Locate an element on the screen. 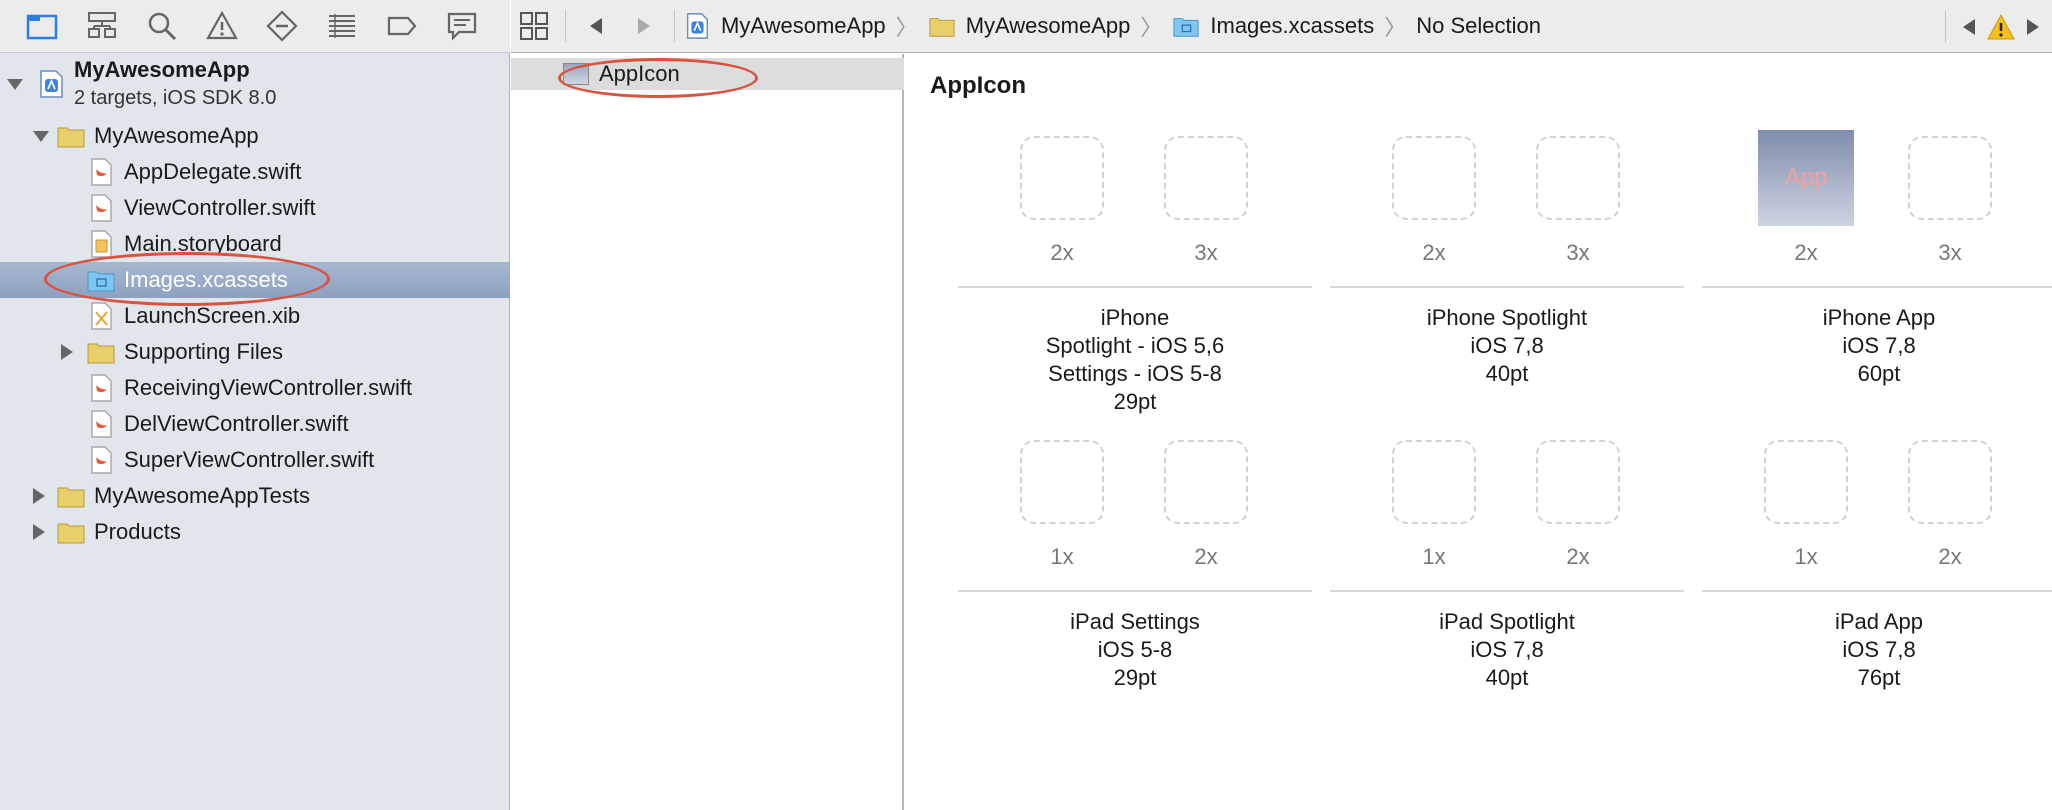 The height and width of the screenshot is (810, 2052). caption-line: iPad App is located at coordinates (1879, 621).